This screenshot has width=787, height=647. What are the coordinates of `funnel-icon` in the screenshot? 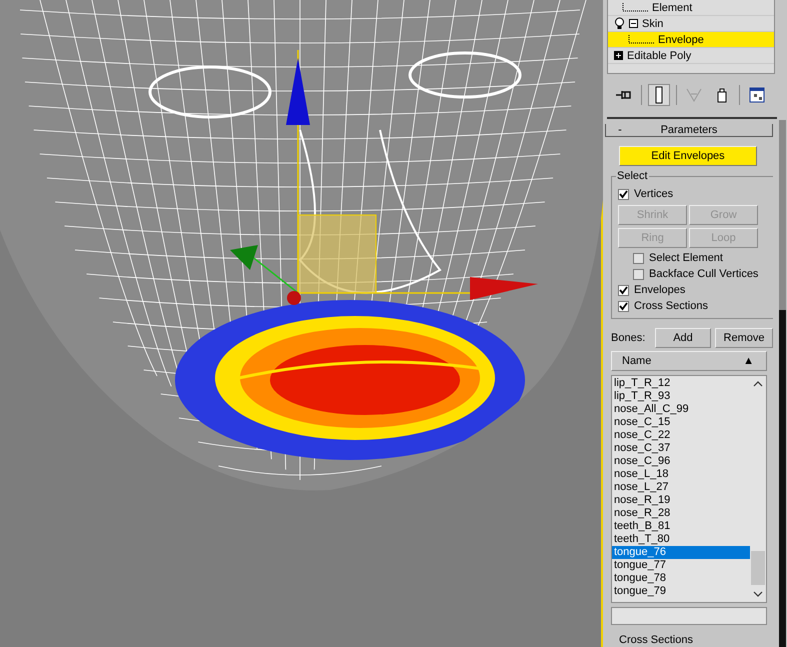 It's located at (694, 94).